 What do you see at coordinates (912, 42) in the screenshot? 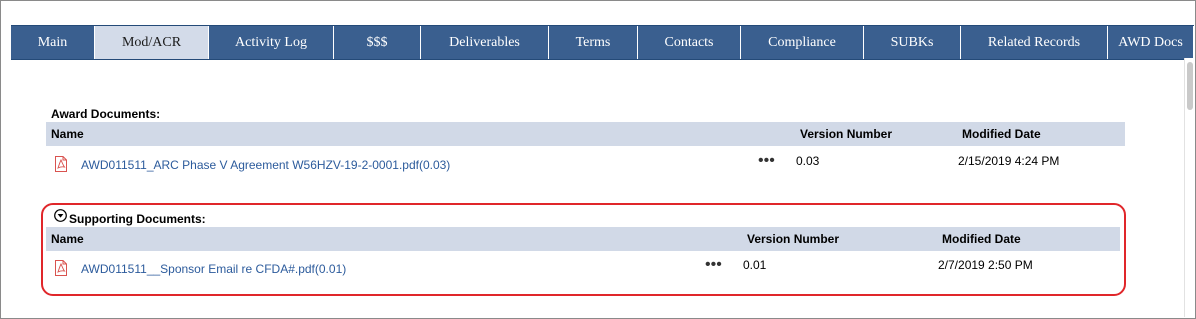
I see `tab-subks: SUBKs` at bounding box center [912, 42].